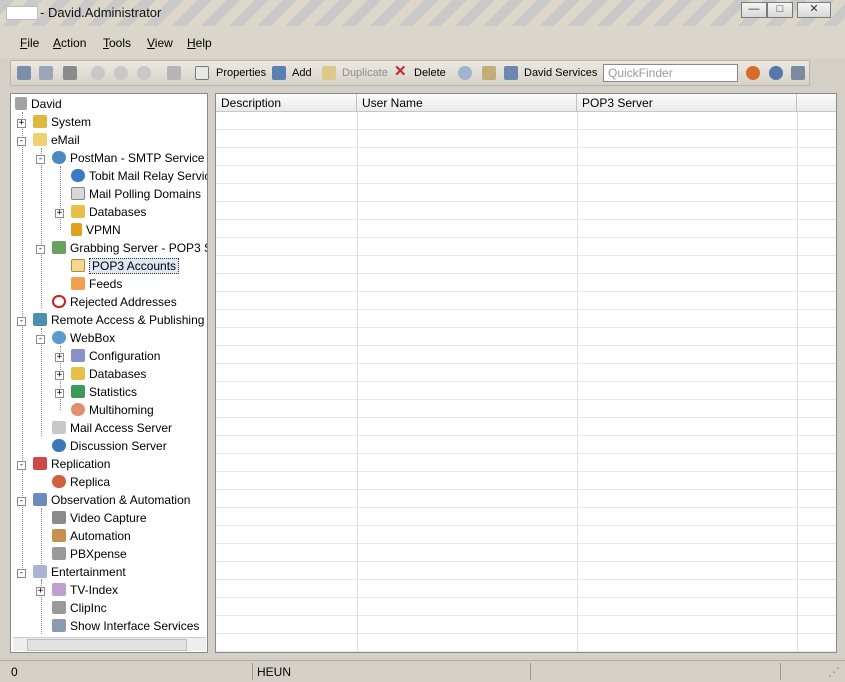  I want to click on funnel-icon, so click(21, 103).